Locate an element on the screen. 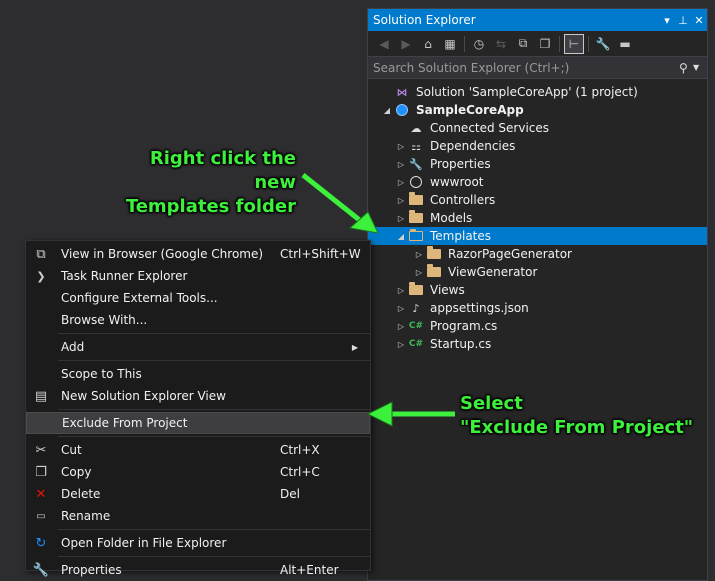  solution-explorer-titlebar: Solution Explorer ▾ ⊥ ✕ is located at coordinates (537, 20).